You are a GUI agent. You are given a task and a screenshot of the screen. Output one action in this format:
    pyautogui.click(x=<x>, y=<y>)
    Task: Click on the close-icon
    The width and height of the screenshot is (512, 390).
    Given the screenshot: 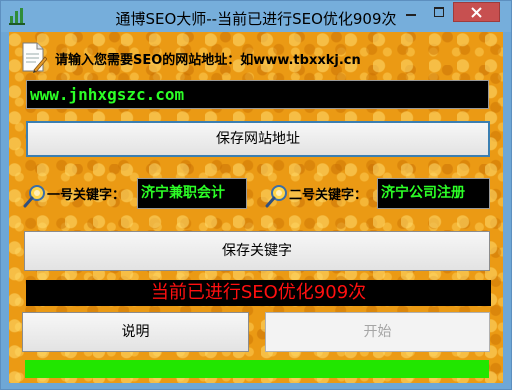 What is the action you would take?
    pyautogui.click(x=476, y=12)
    